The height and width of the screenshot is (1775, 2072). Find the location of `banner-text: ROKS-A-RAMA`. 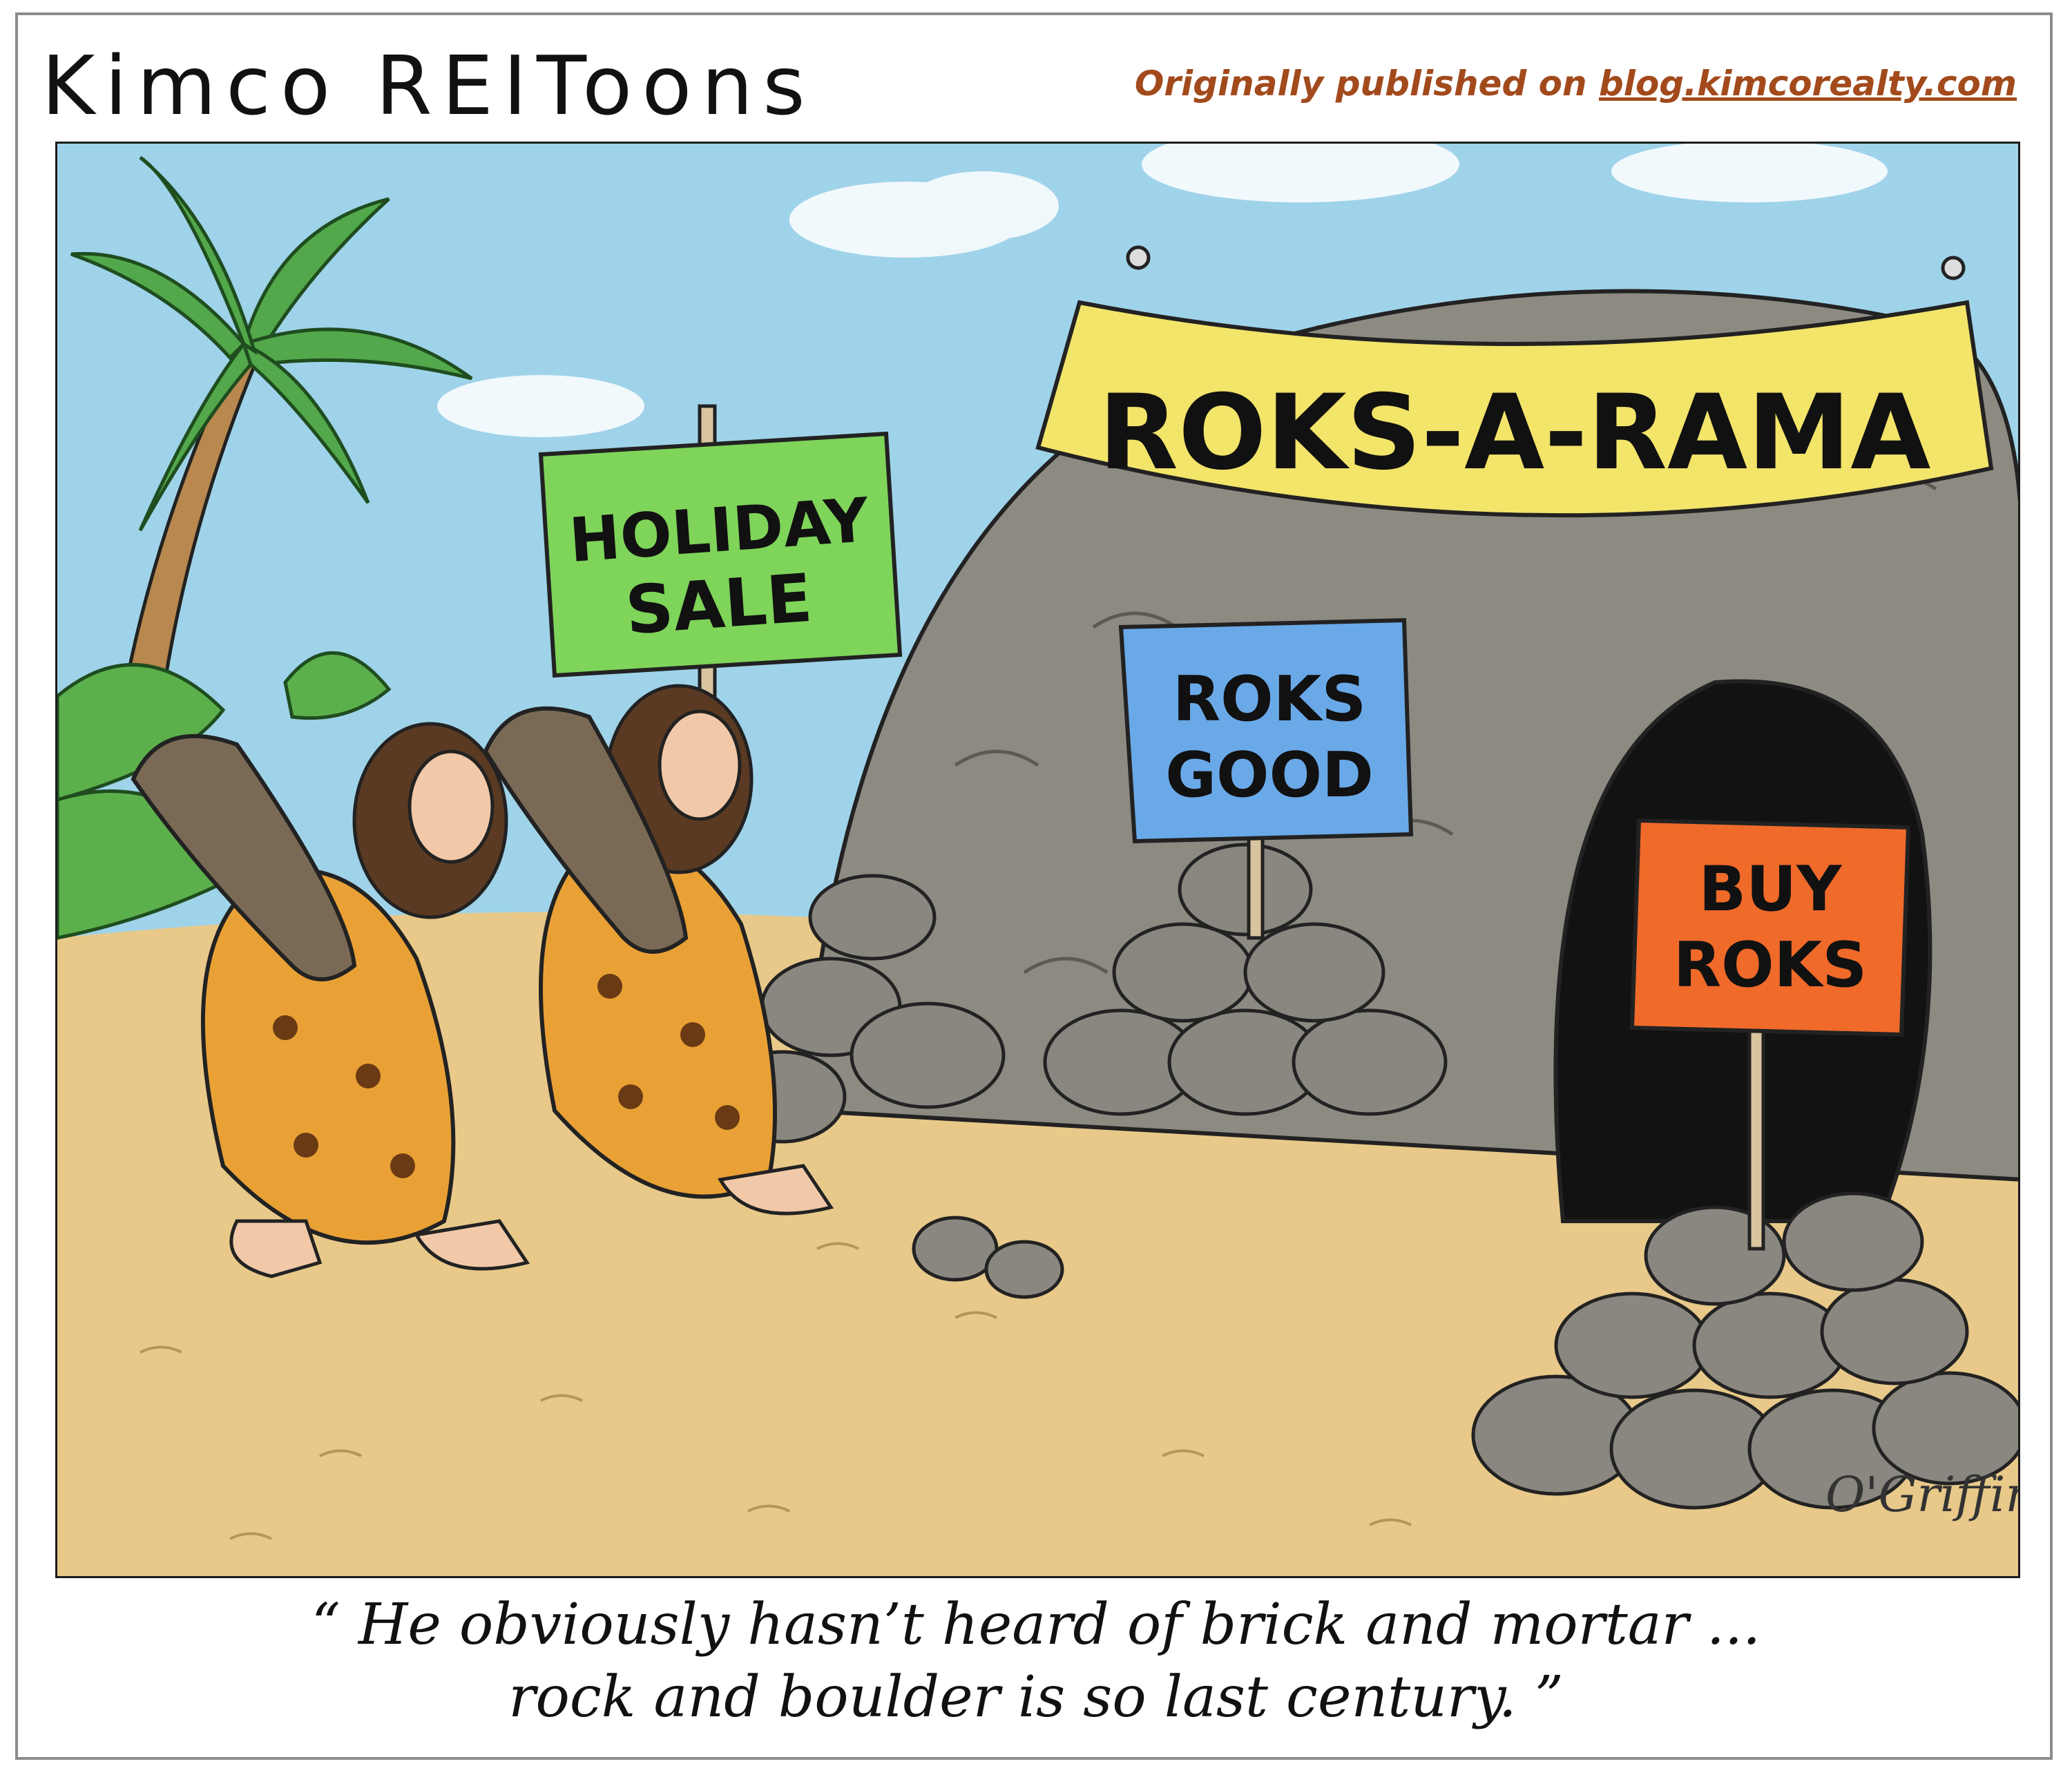

banner-text: ROKS-A-RAMA is located at coordinates (1515, 433).